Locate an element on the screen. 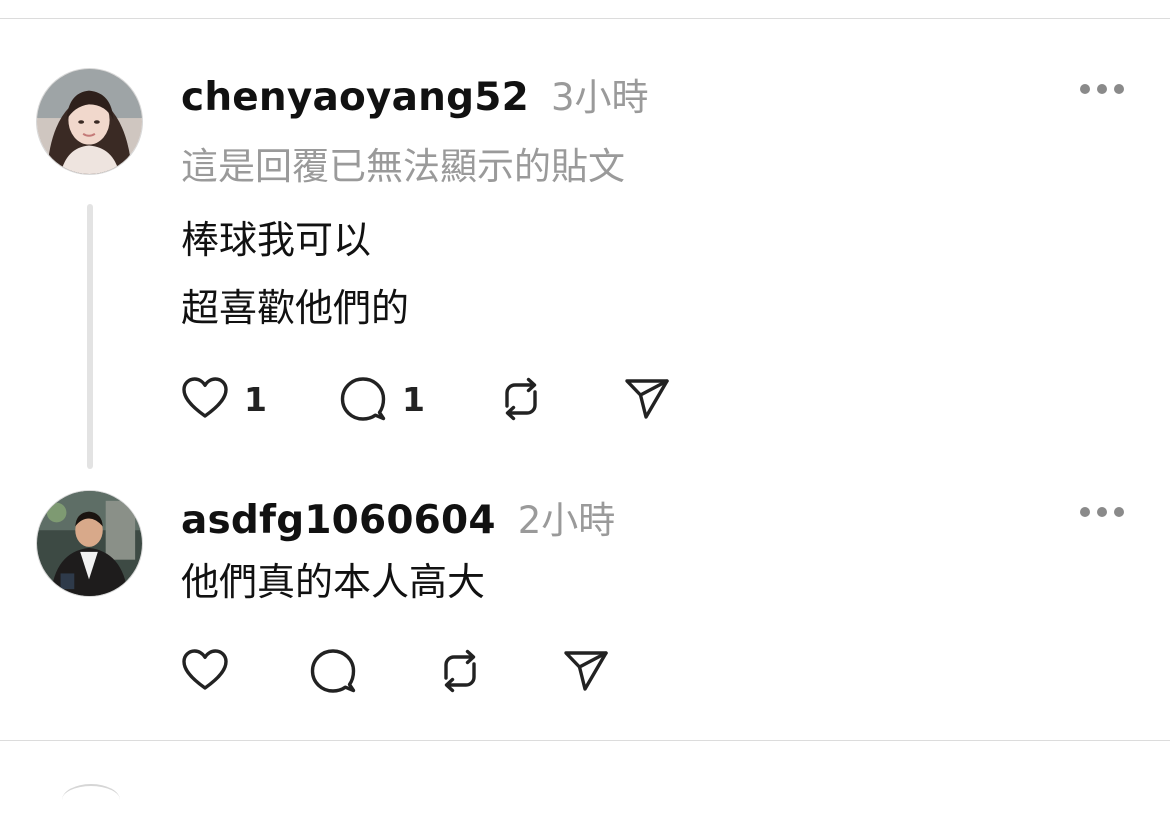 This screenshot has height=816, width=1170. comment-button: 1 is located at coordinates (381, 399).